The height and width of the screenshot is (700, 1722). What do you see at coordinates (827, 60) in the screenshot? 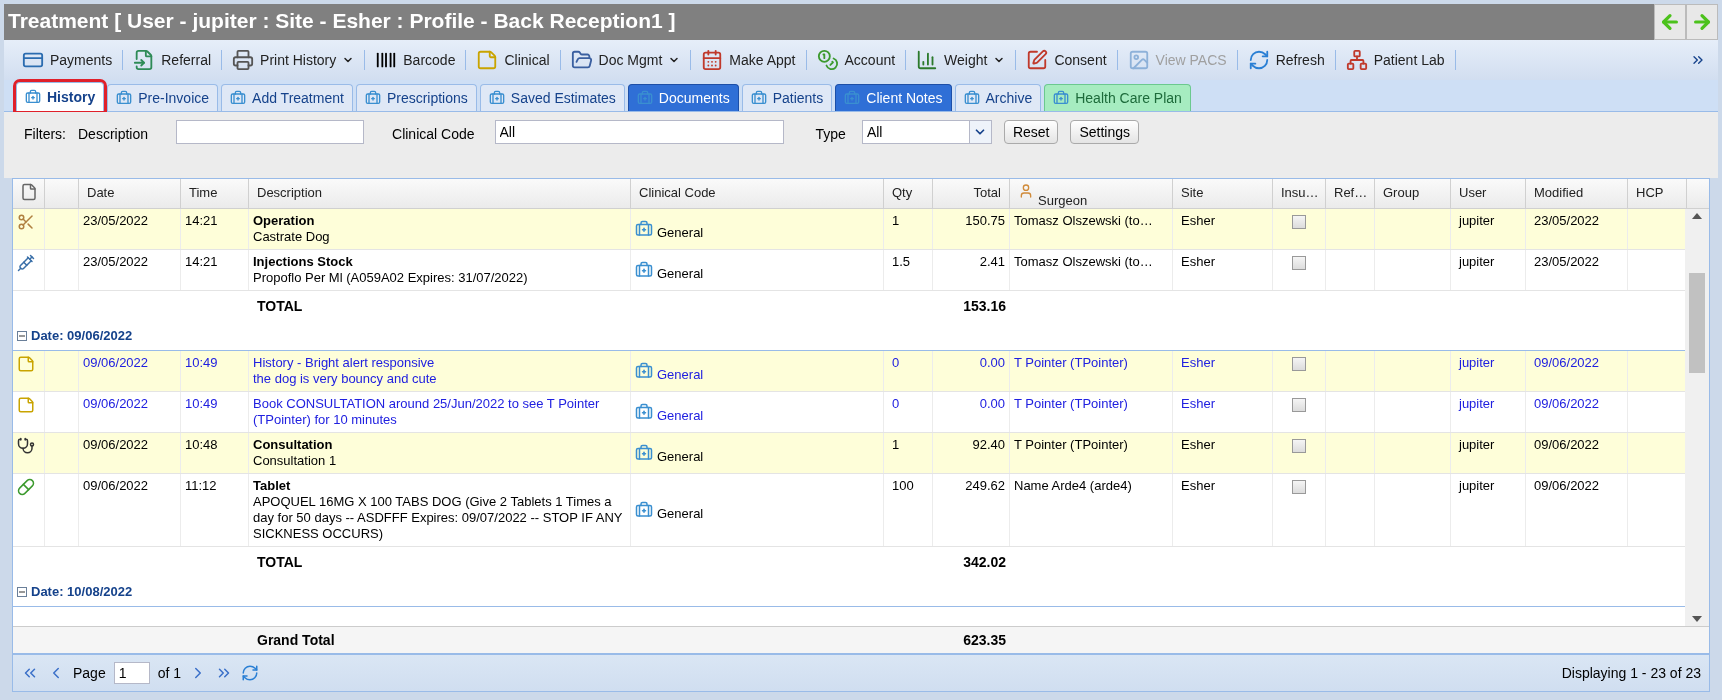
I see `coins-icon` at bounding box center [827, 60].